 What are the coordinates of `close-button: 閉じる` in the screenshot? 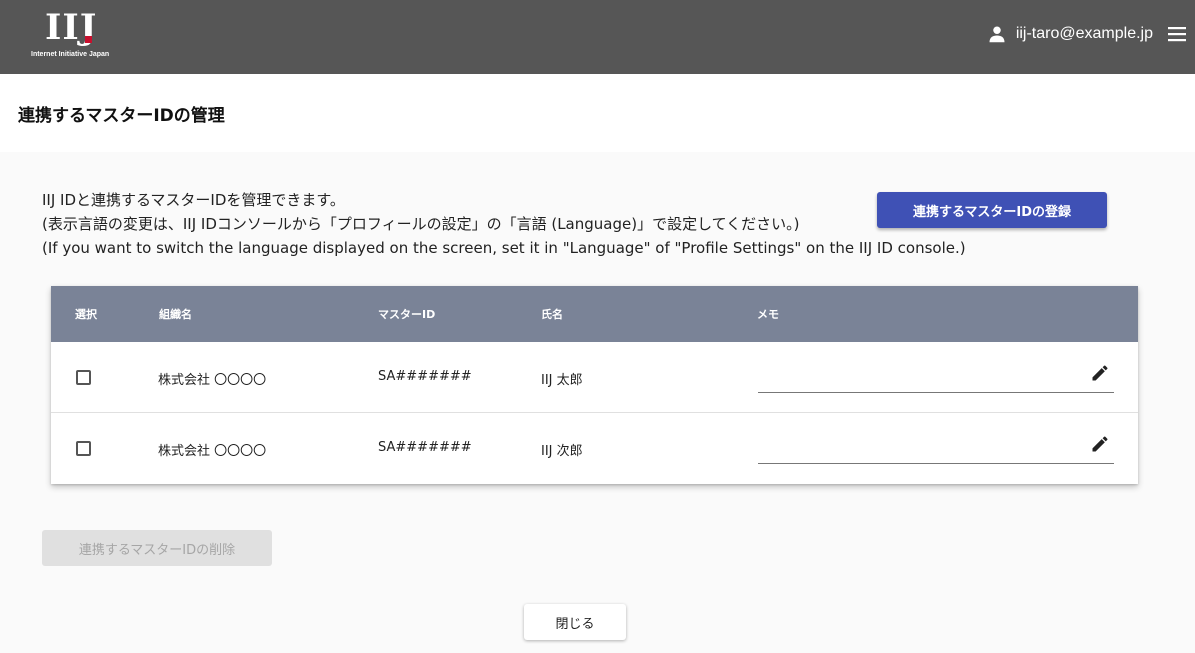 It's located at (575, 622).